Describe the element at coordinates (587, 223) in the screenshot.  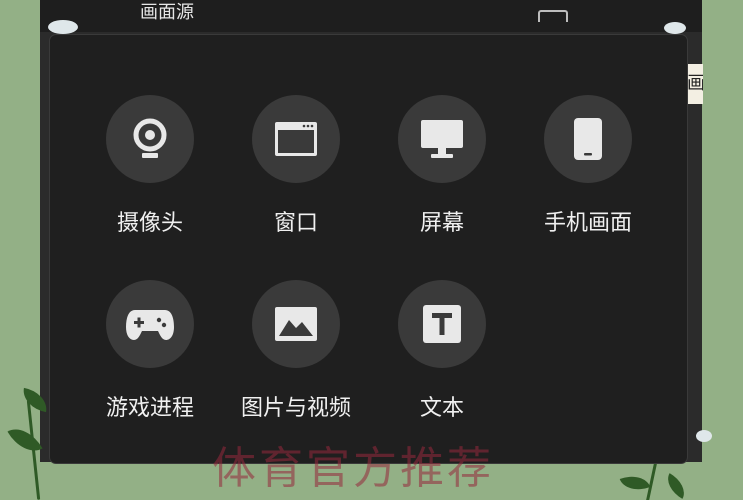
I see `source-label: 手机画面` at that location.